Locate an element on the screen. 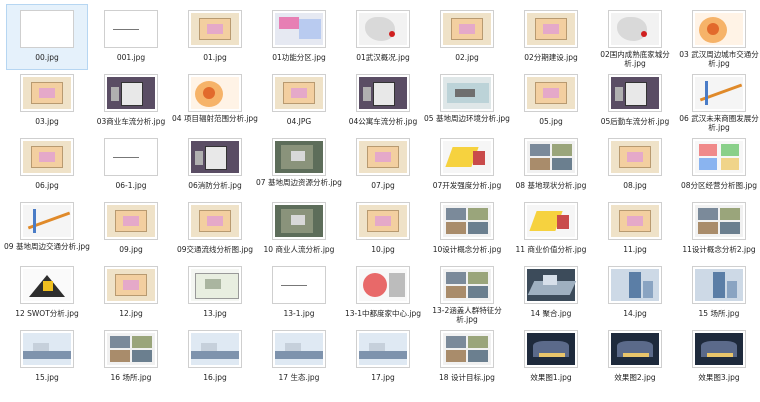 Image resolution: width=760 pixels, height=402 pixels. file-item: 10设计概念分析.jpg is located at coordinates (467, 230).